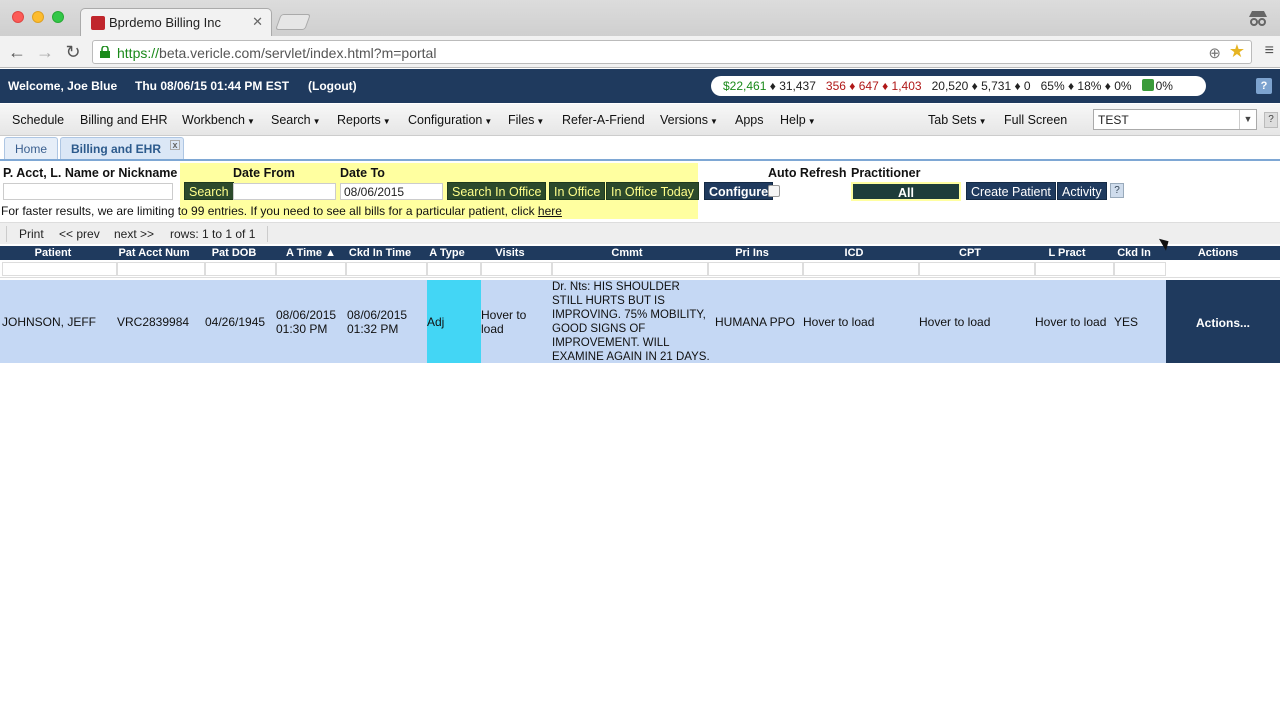 The image size is (1280, 720). I want to click on stat-revenue: $22,461, so click(745, 86).